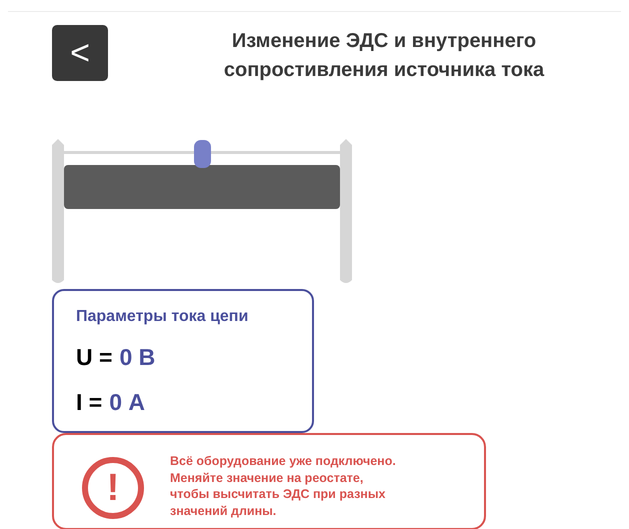  Describe the element at coordinates (137, 357) in the screenshot. I see `quantity-value: 0 В` at that location.